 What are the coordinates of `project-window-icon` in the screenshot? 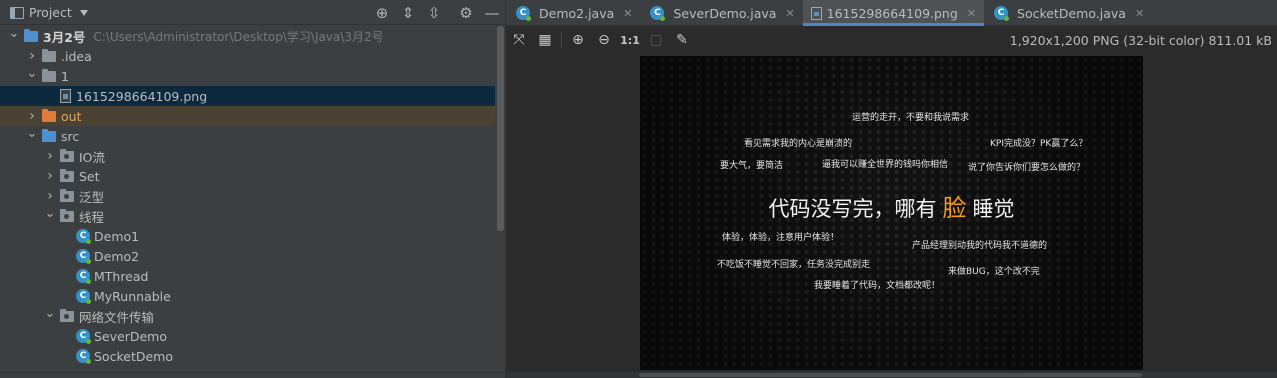 It's located at (17, 12).